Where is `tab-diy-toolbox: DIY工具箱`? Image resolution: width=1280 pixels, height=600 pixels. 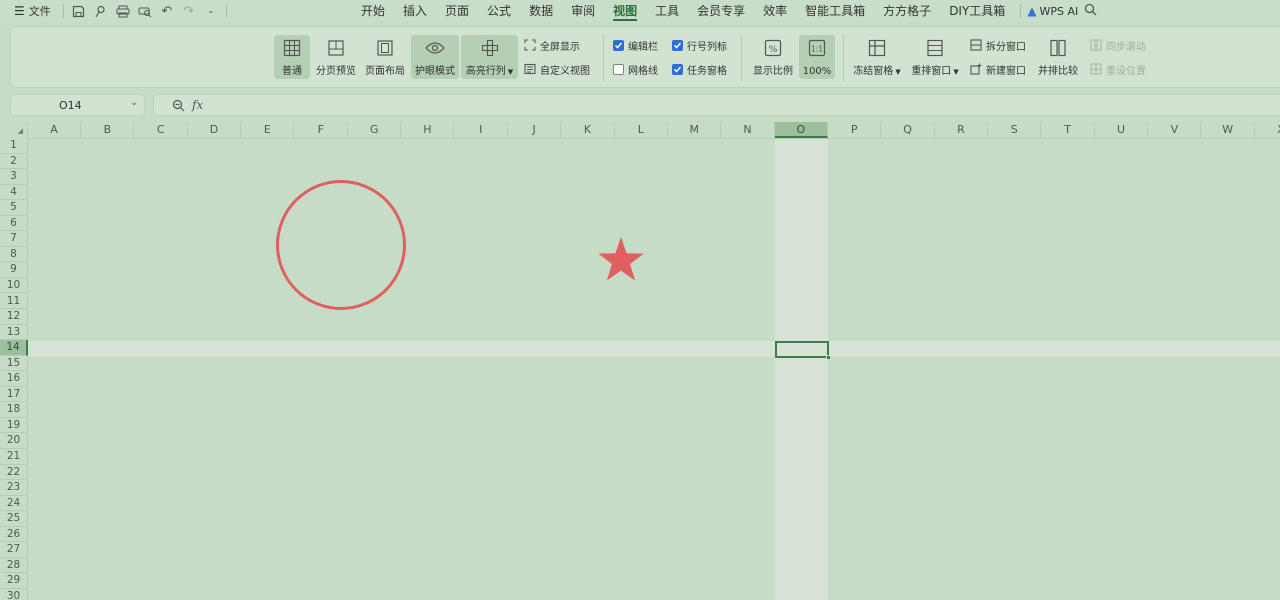 tab-diy-toolbox: DIY工具箱 is located at coordinates (977, 11).